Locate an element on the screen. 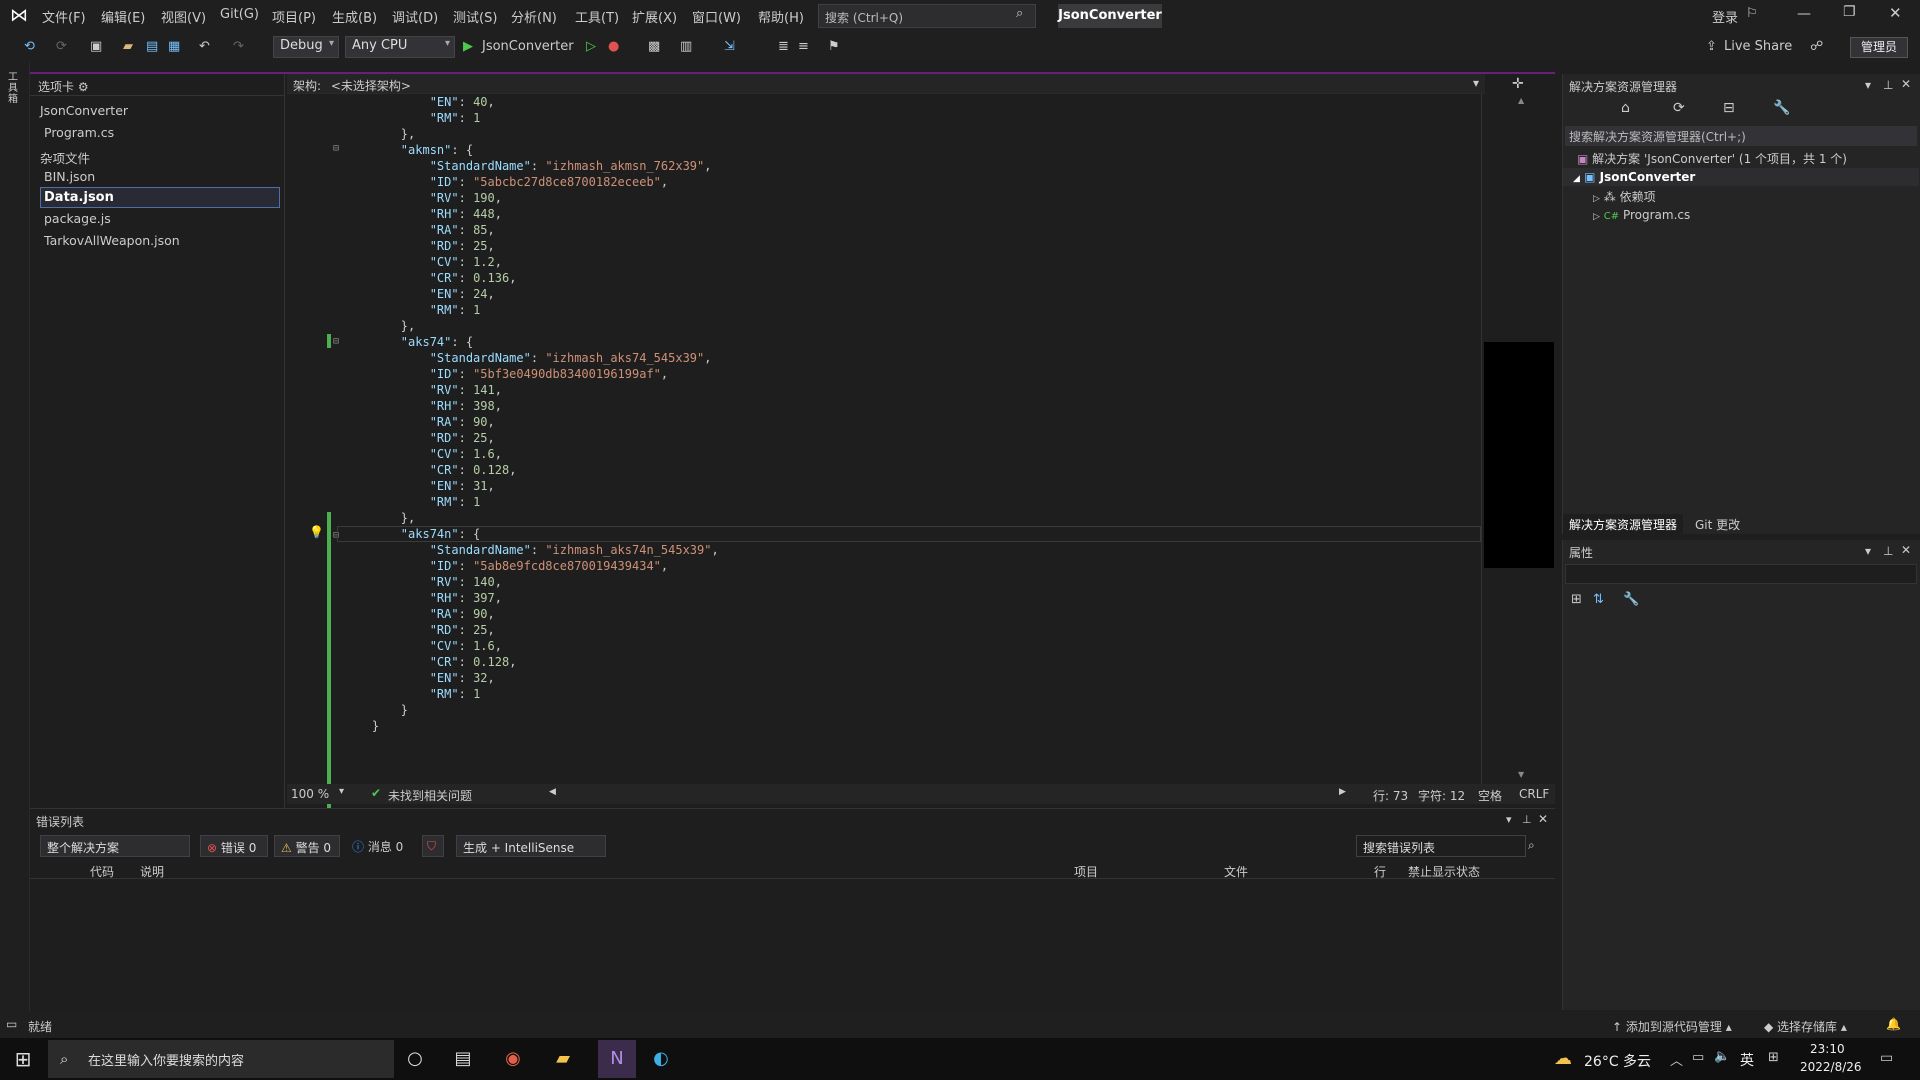 Image resolution: width=1920 pixels, height=1080 pixels. config-select: Debug is located at coordinates (306, 47).